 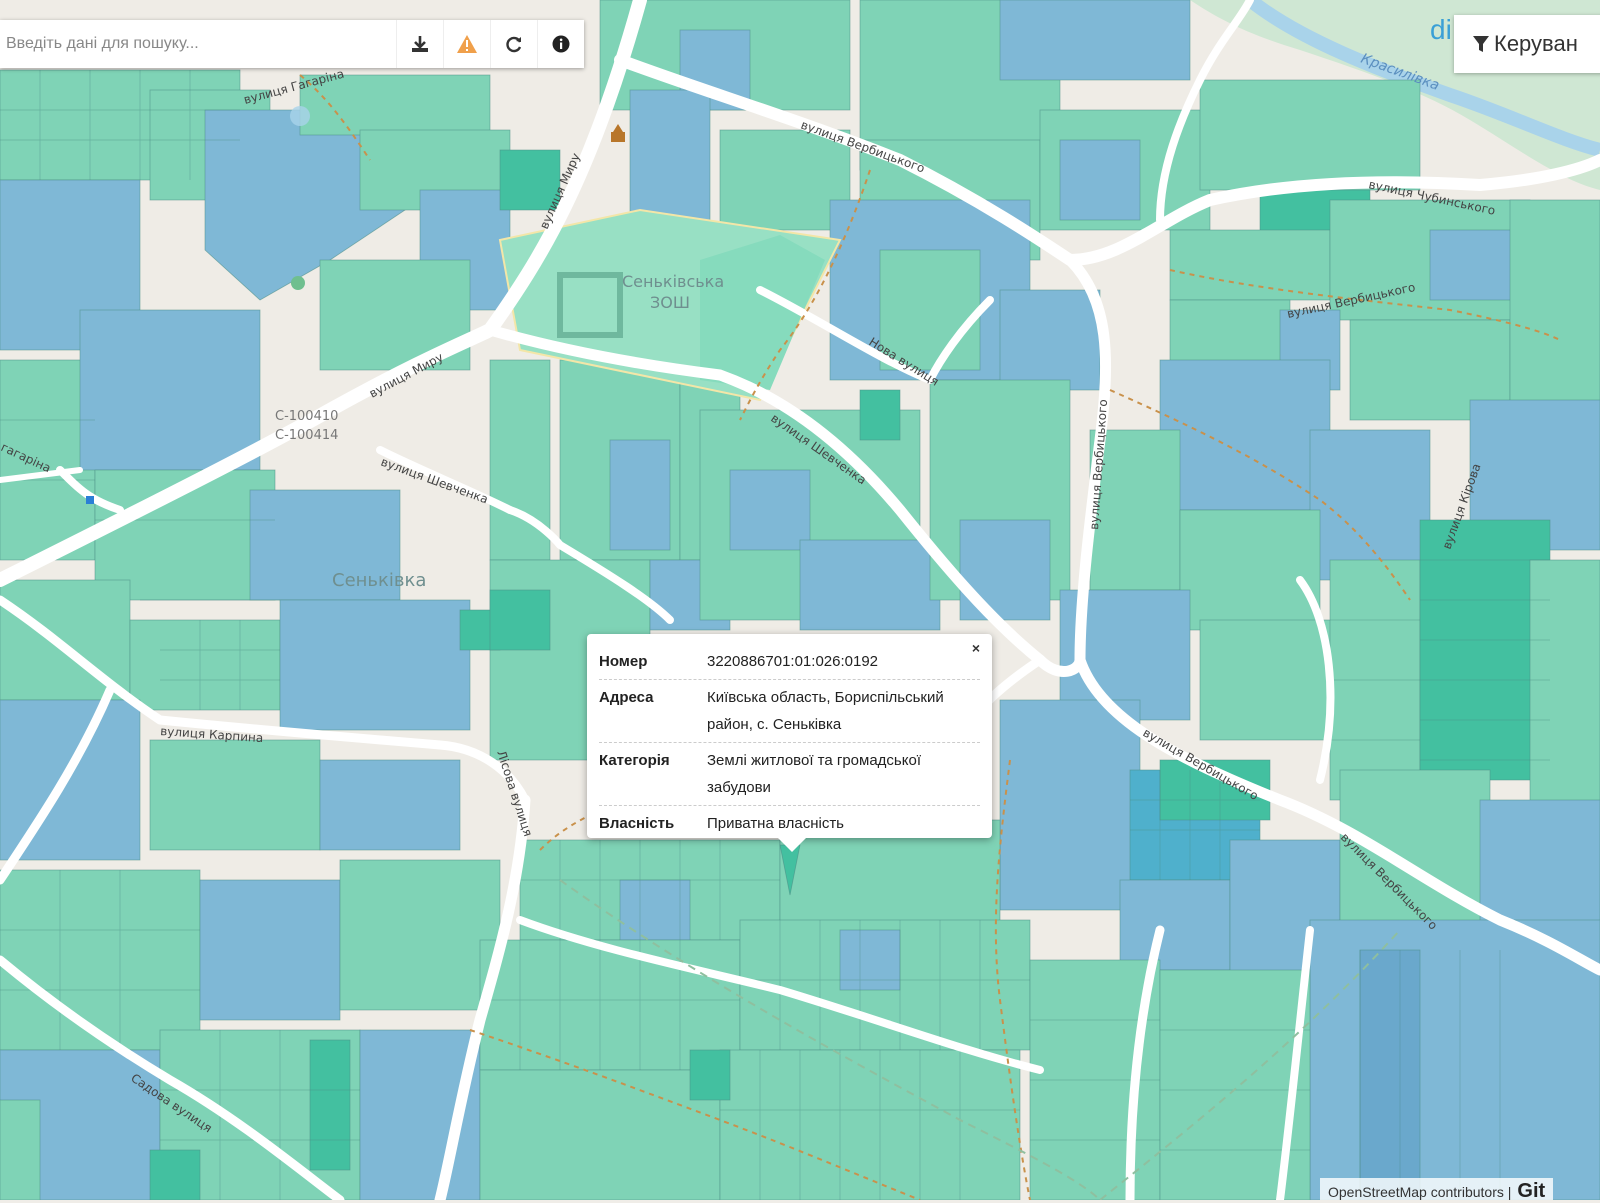 What do you see at coordinates (1419, 1192) in the screenshot?
I see `attribution-link: OpenStreetMap contributors |` at bounding box center [1419, 1192].